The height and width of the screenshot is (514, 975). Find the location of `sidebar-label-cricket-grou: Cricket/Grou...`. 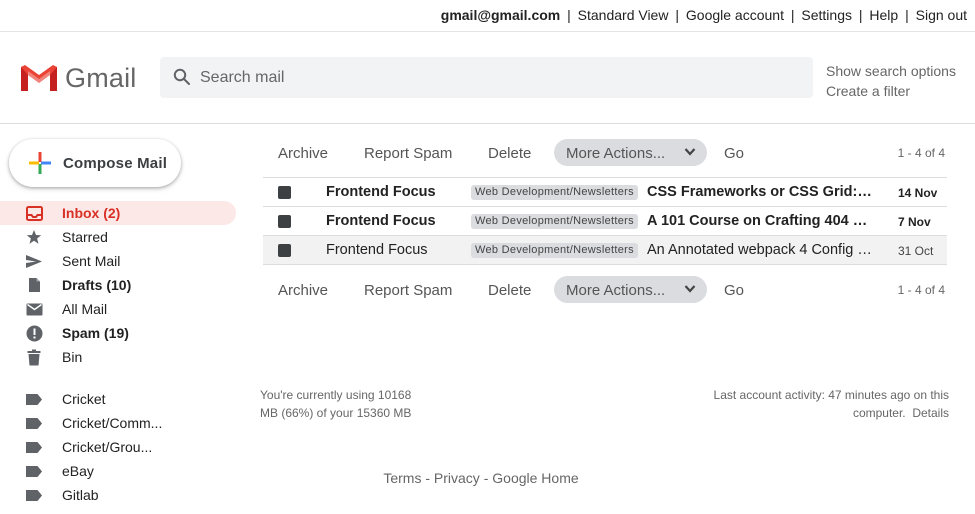

sidebar-label-cricket-grou: Cricket/Grou... is located at coordinates (120, 447).